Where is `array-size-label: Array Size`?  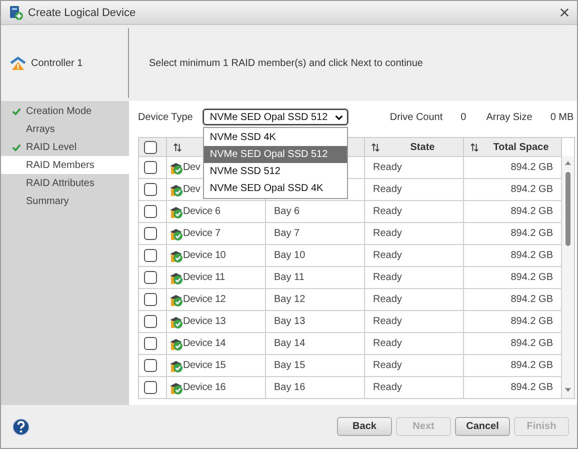
array-size-label: Array Size is located at coordinates (509, 117).